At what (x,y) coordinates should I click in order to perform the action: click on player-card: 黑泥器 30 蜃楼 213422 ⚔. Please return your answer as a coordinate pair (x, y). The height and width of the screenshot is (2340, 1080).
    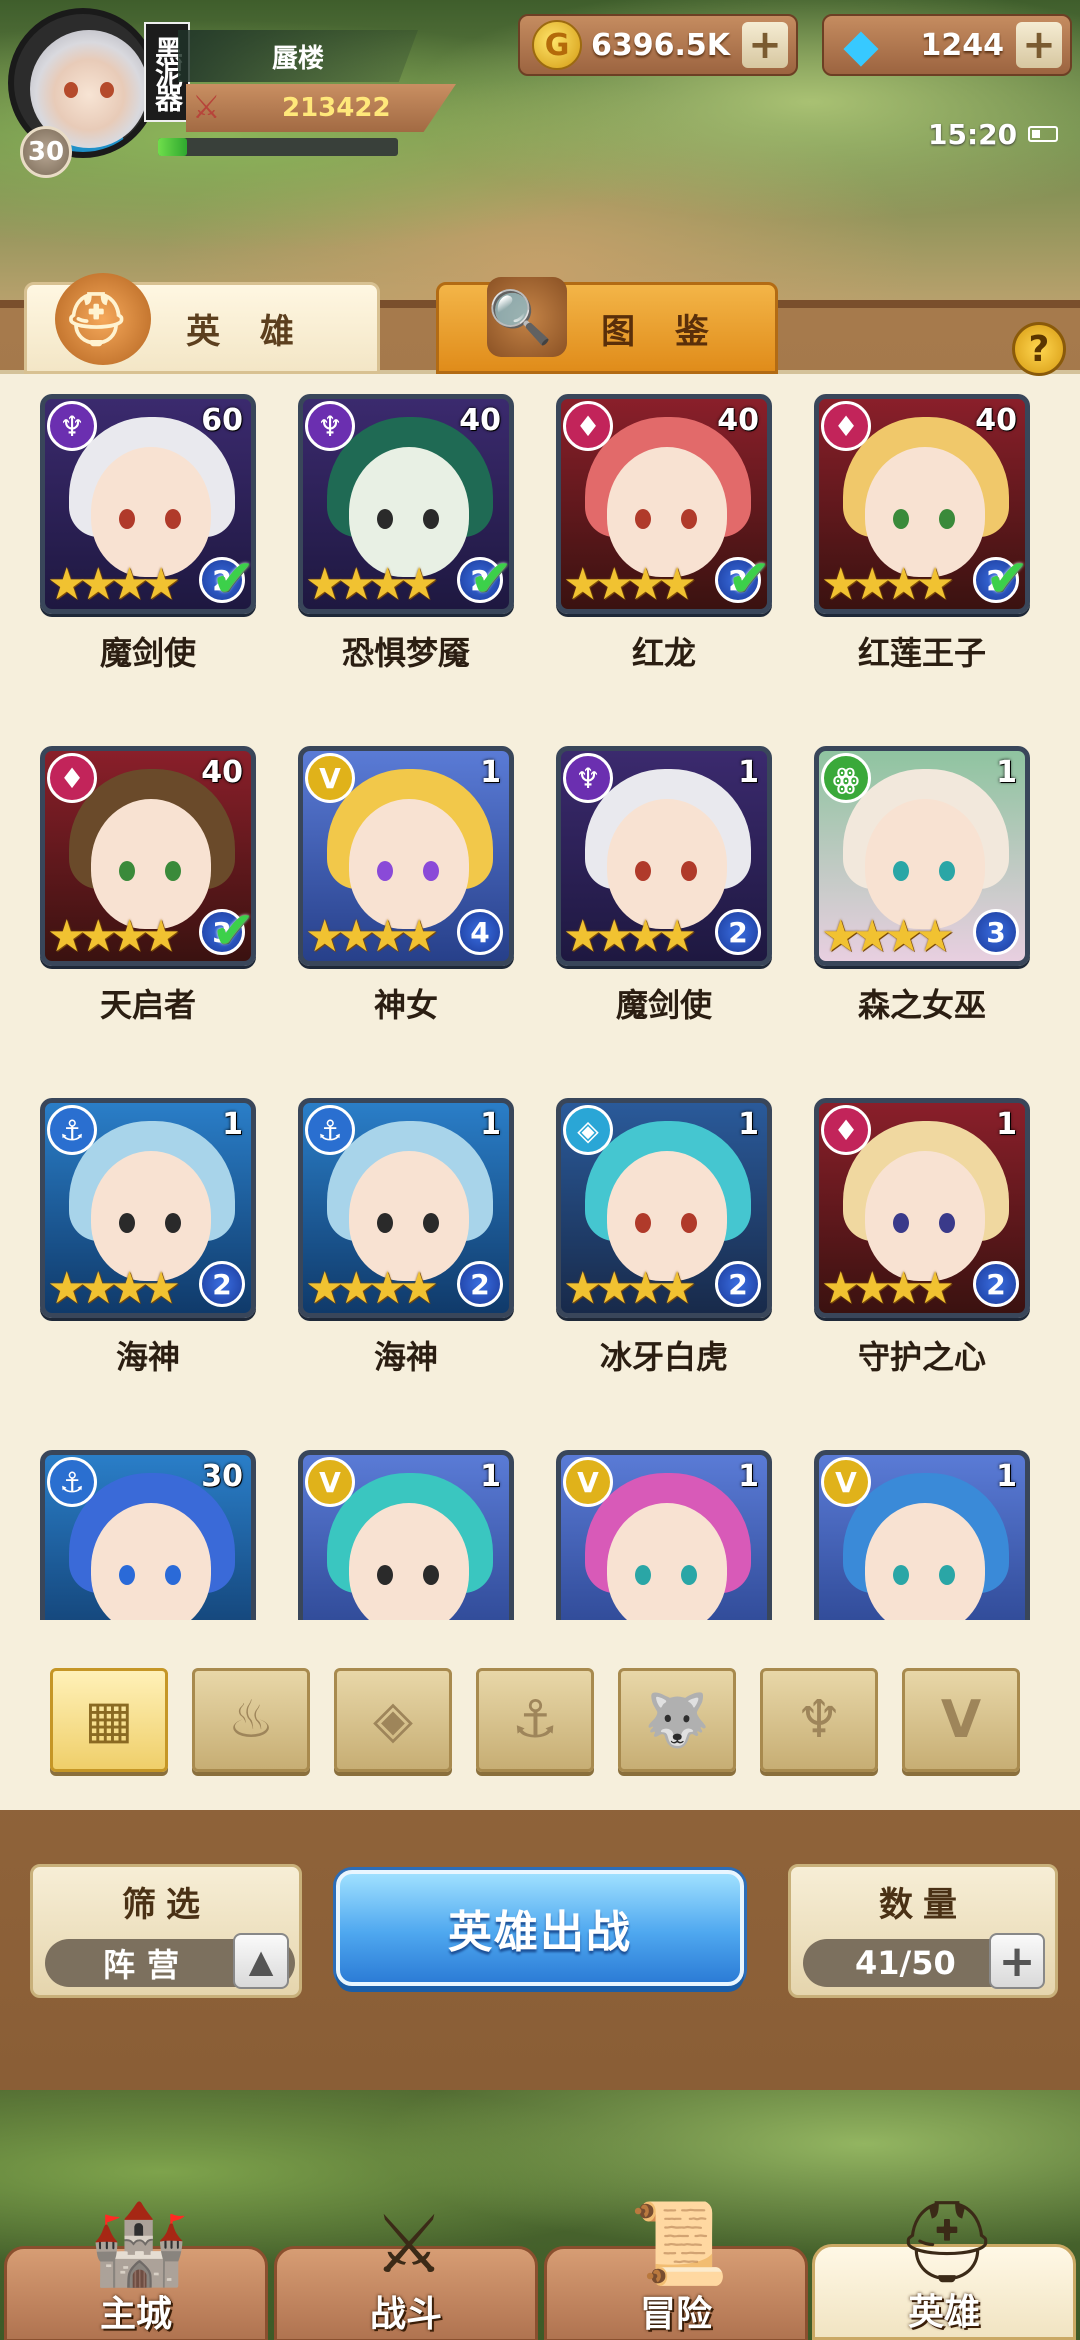
    Looking at the image, I should click on (233, 93).